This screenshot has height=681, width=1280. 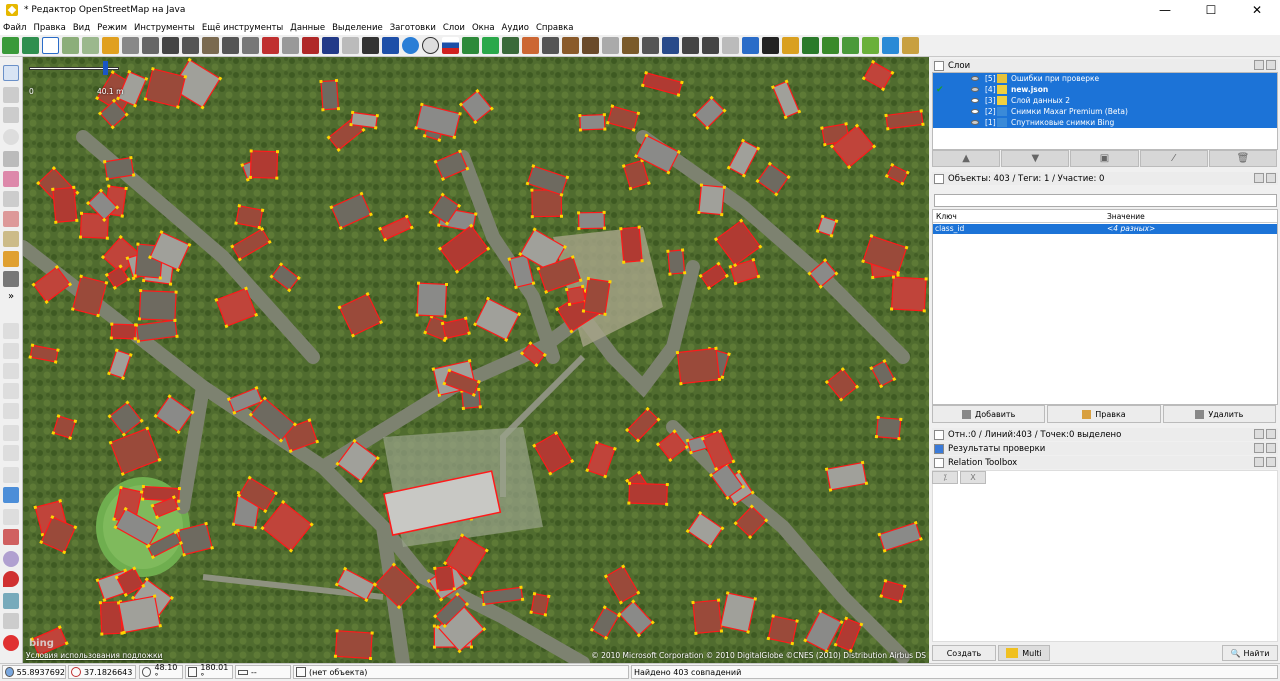 What do you see at coordinates (939, 462) in the screenshot?
I see `expand-icon` at bounding box center [939, 462].